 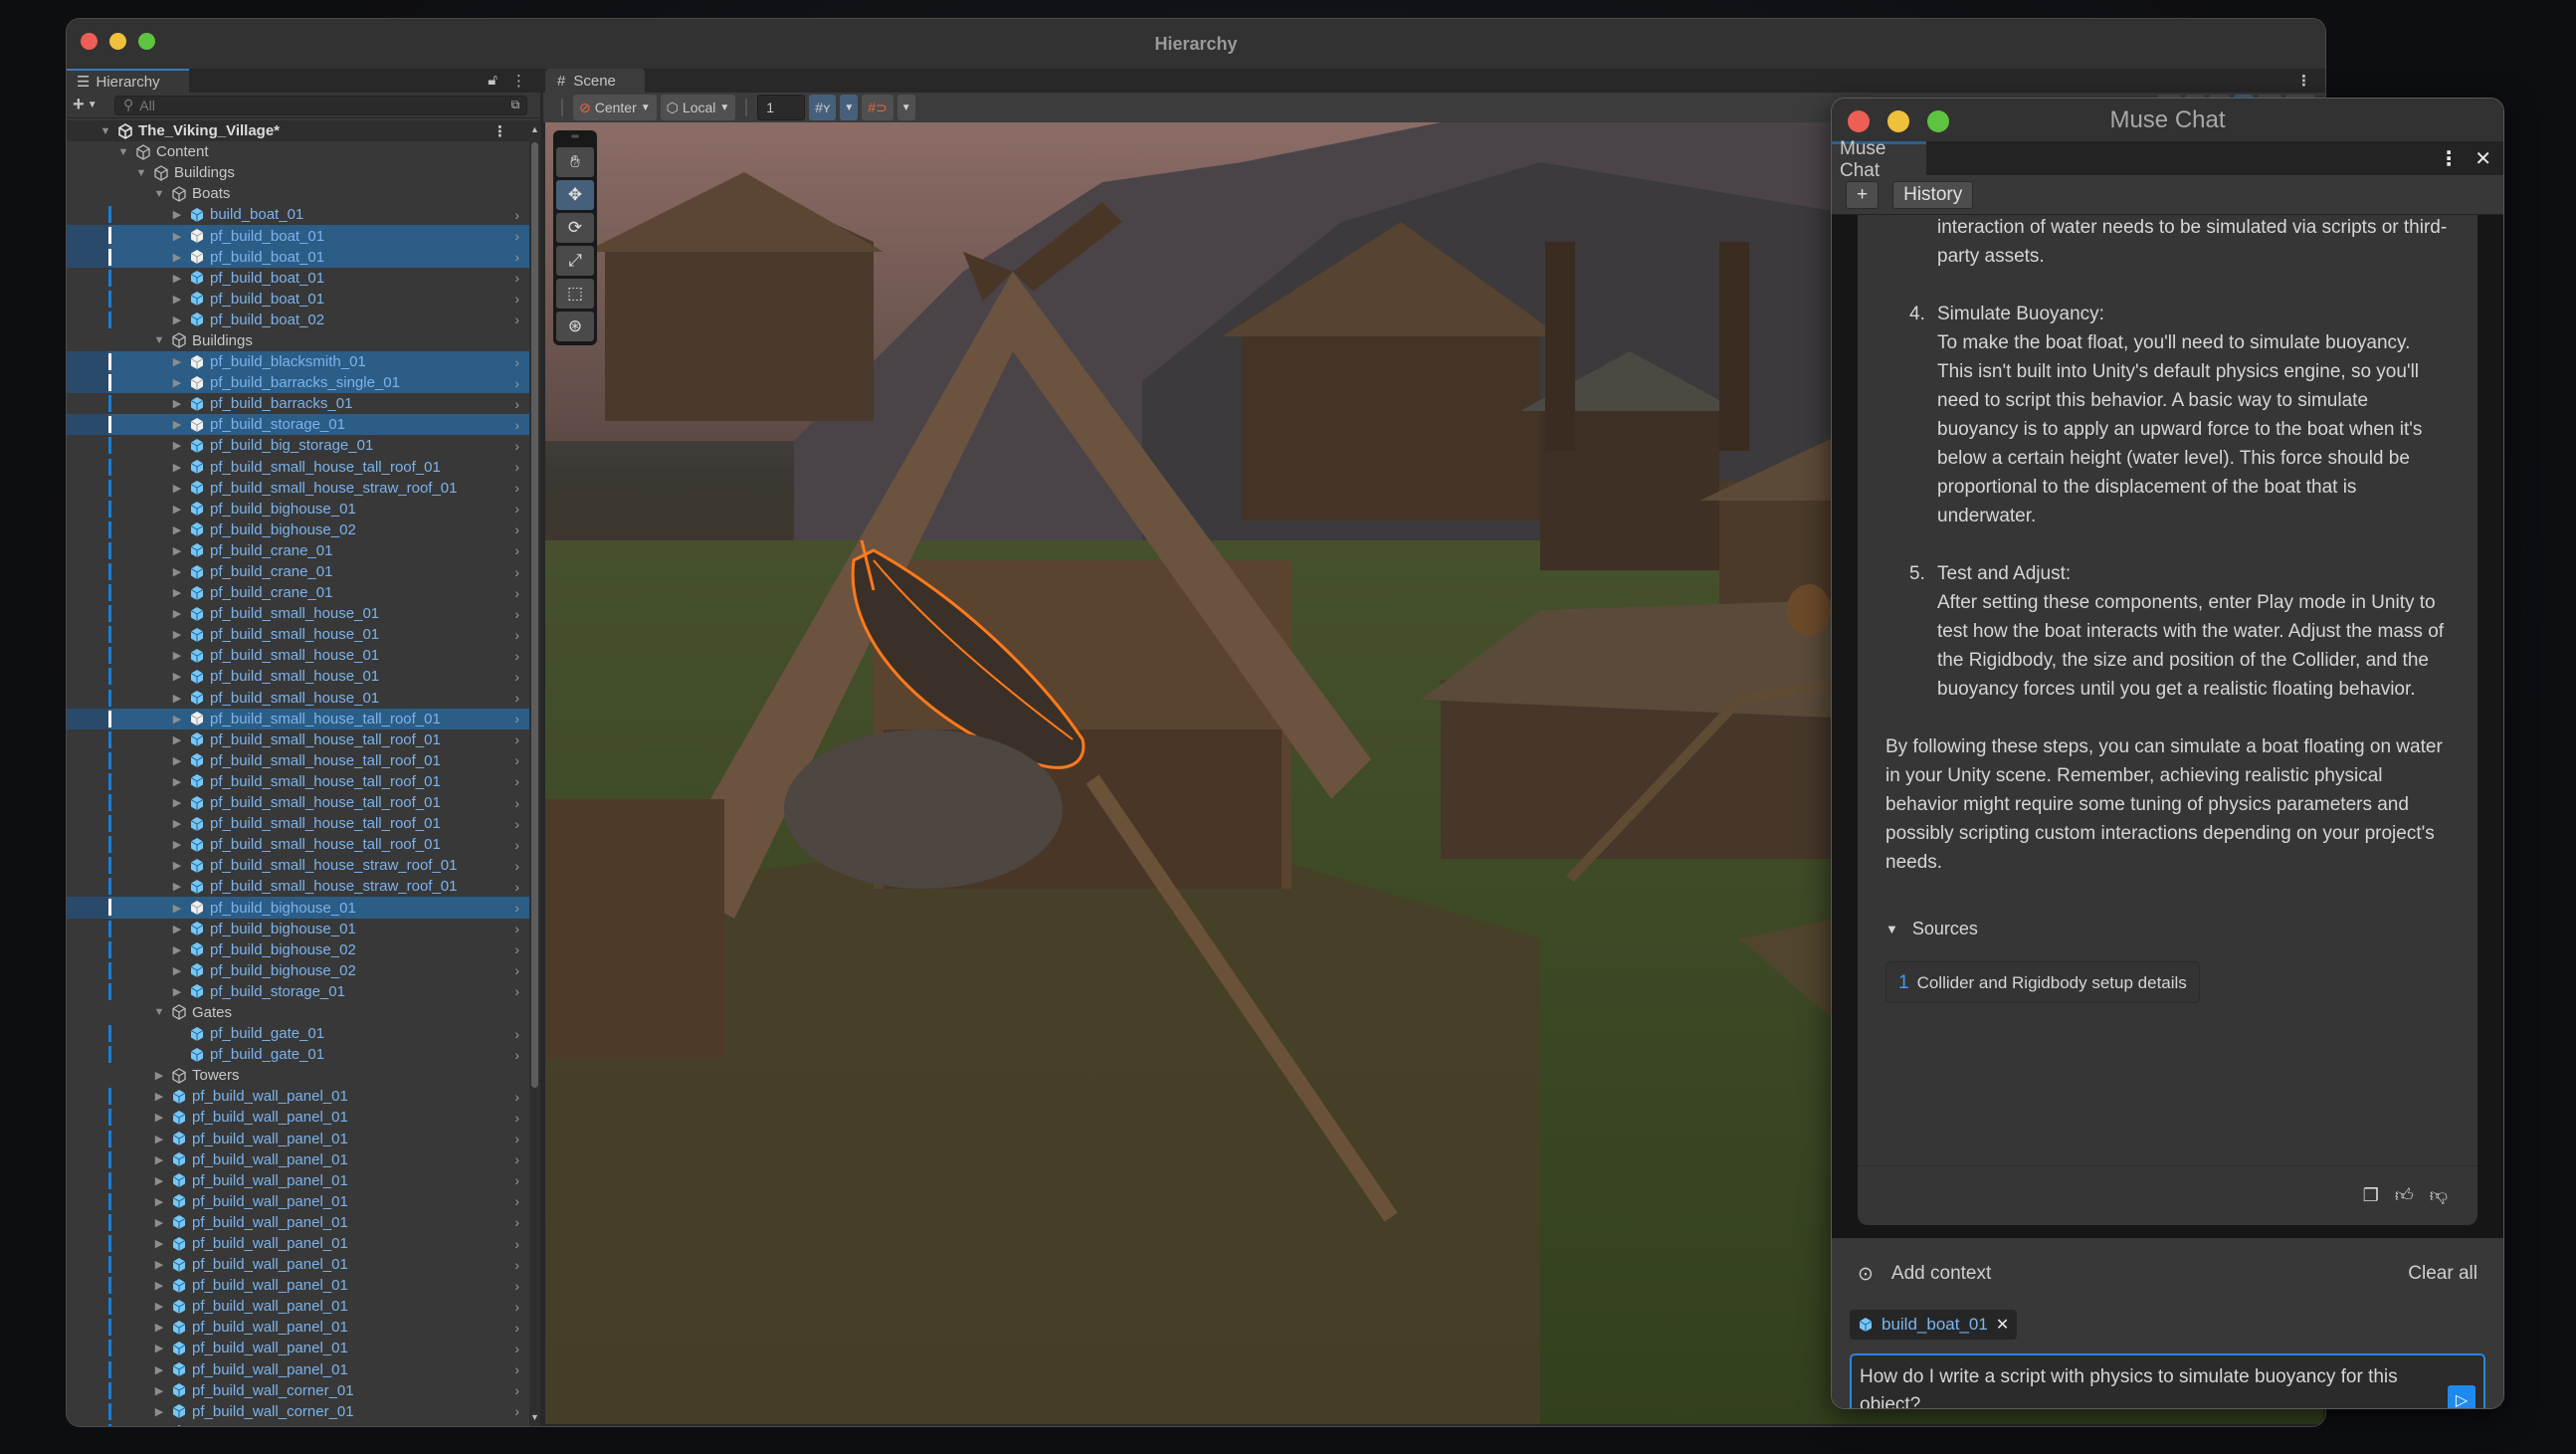 I want to click on thumbs-up-icon: 👍︎, so click(x=2404, y=1195).